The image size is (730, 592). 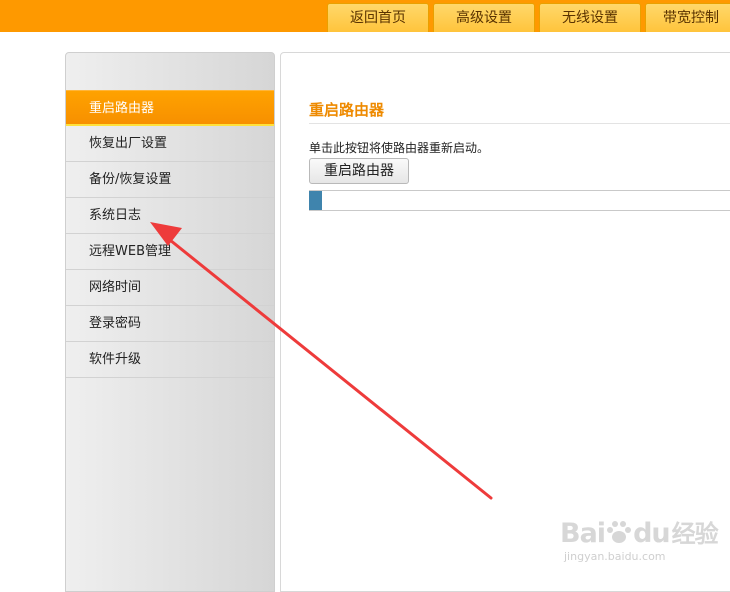 What do you see at coordinates (378, 17) in the screenshot?
I see `tab-home: 返回首页` at bounding box center [378, 17].